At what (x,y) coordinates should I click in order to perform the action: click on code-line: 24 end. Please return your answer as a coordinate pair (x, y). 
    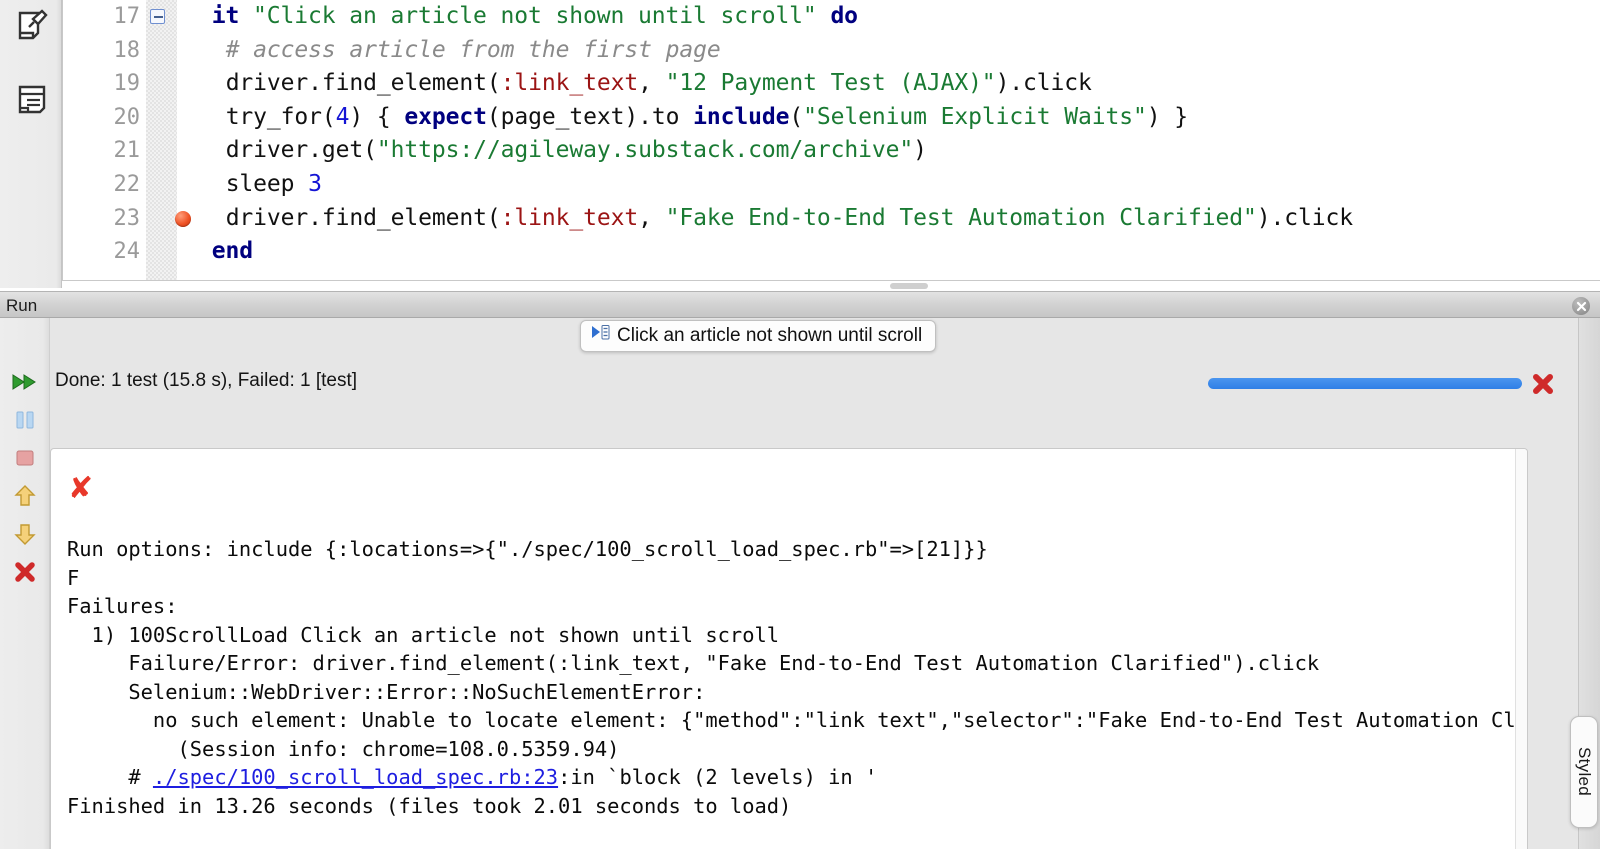
    Looking at the image, I should click on (831, 252).